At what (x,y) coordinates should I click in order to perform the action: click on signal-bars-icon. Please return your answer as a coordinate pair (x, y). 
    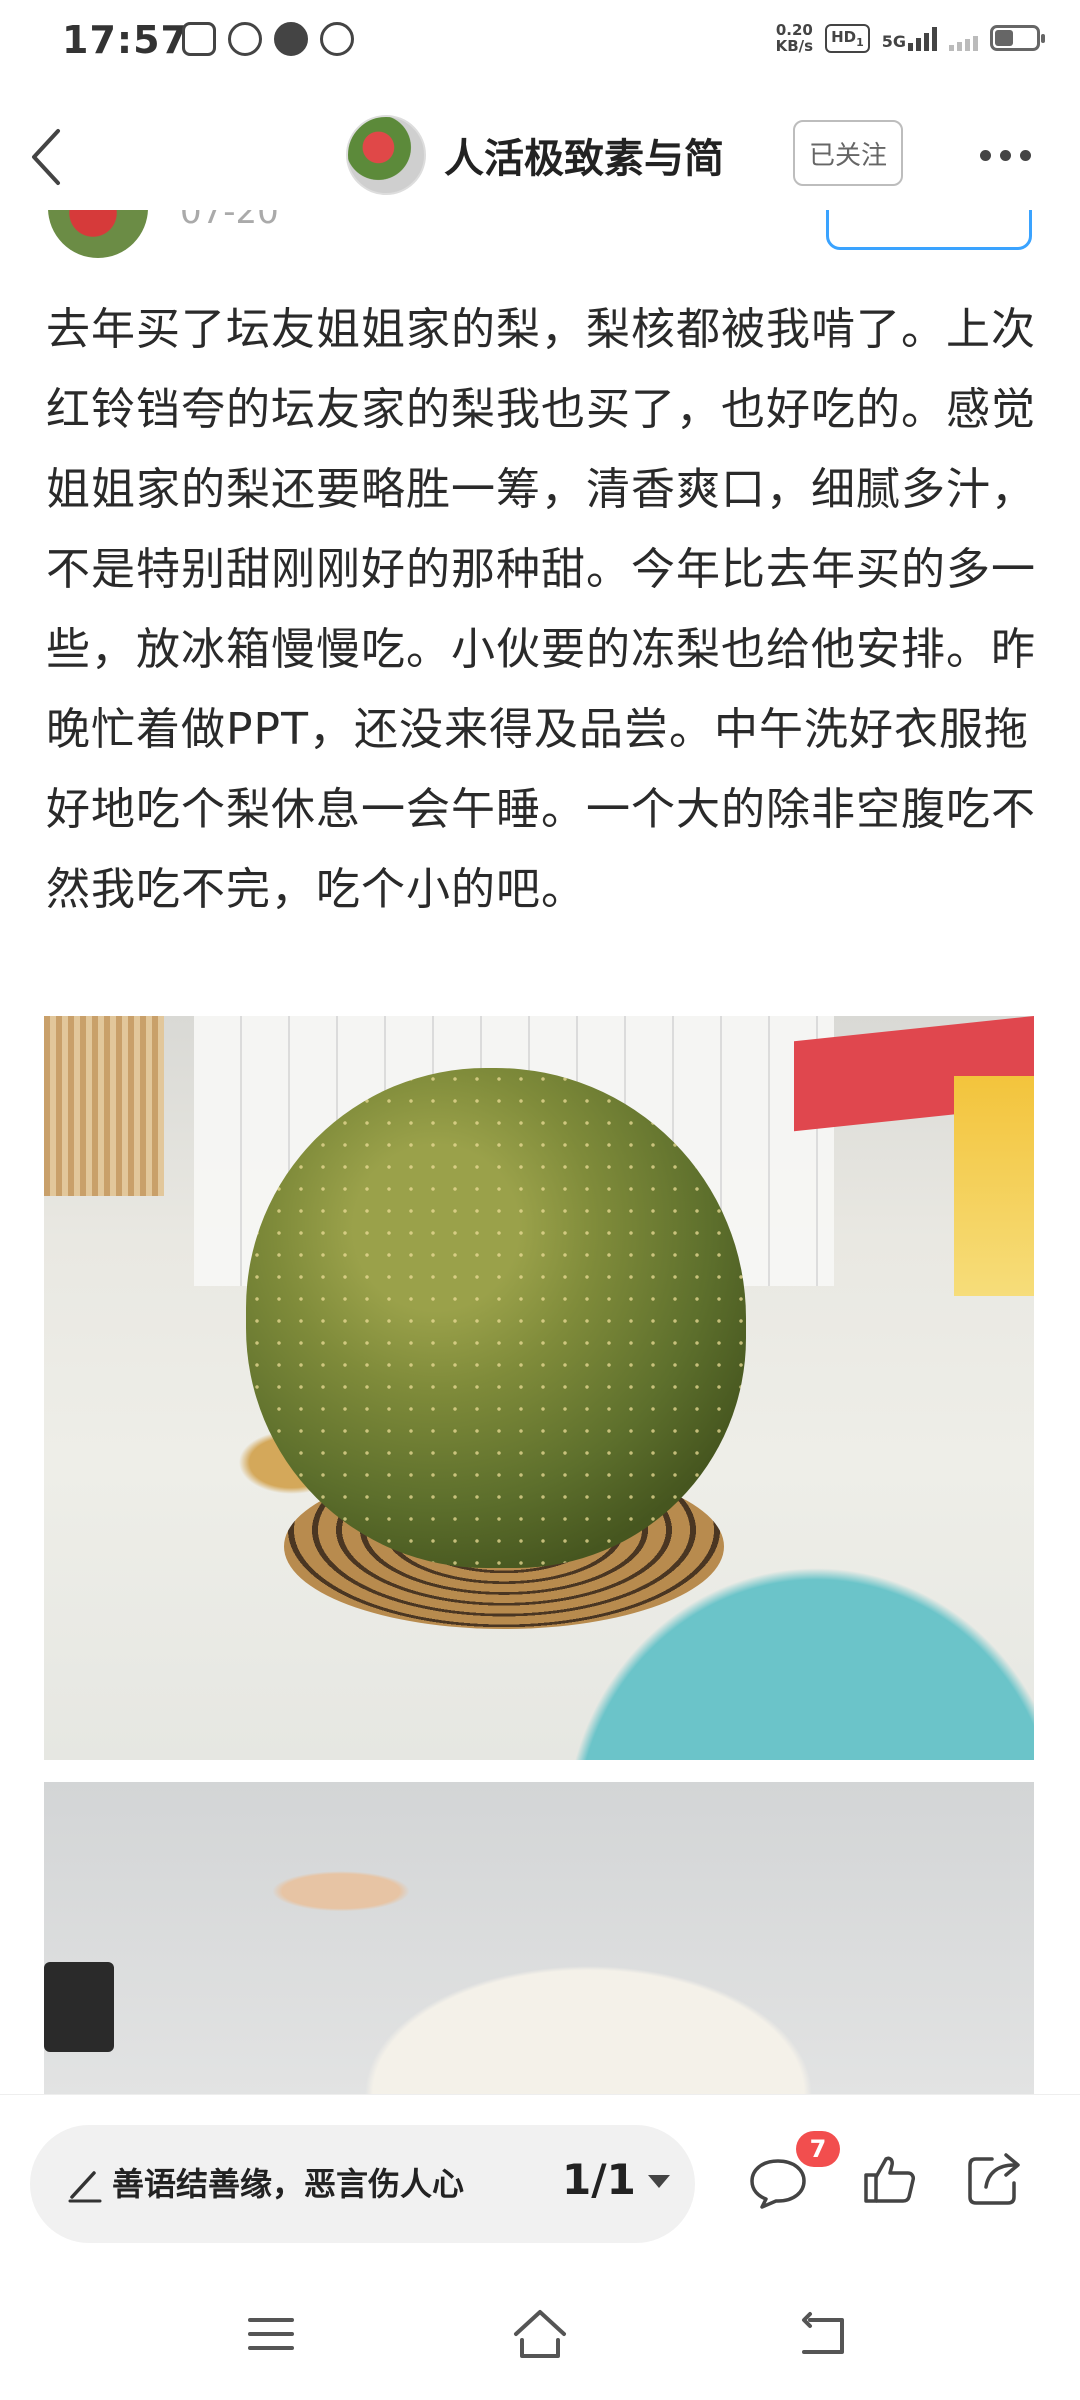
    Looking at the image, I should click on (922, 38).